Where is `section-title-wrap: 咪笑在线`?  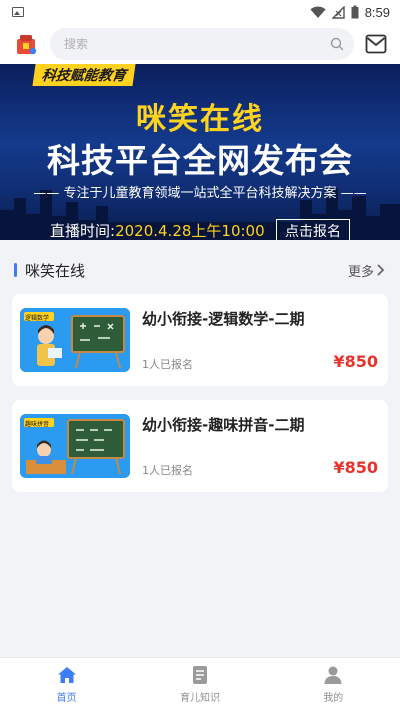
section-title-wrap: 咪笑在线 is located at coordinates (49, 270).